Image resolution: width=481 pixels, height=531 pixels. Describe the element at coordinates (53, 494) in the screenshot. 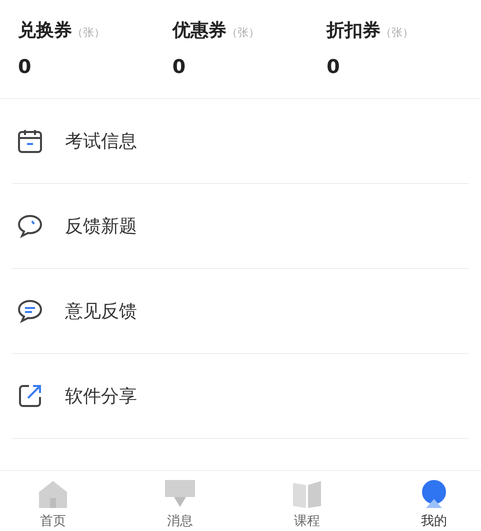

I see `house-icon` at that location.